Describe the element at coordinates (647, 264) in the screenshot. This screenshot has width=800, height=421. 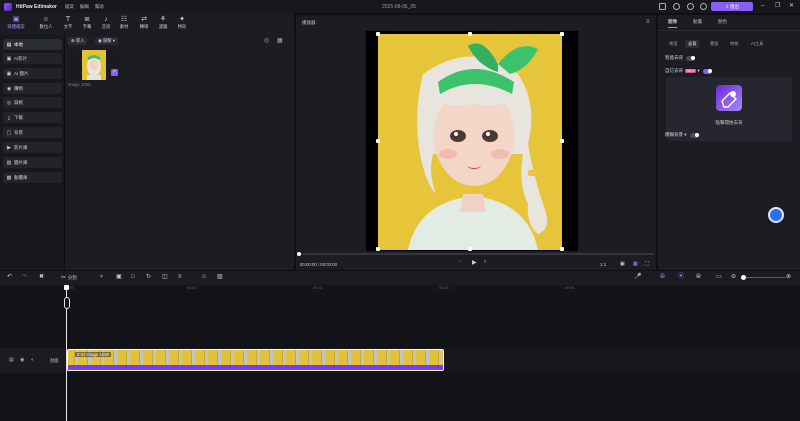
I see `fullscreen-icon: ⛶` at that location.